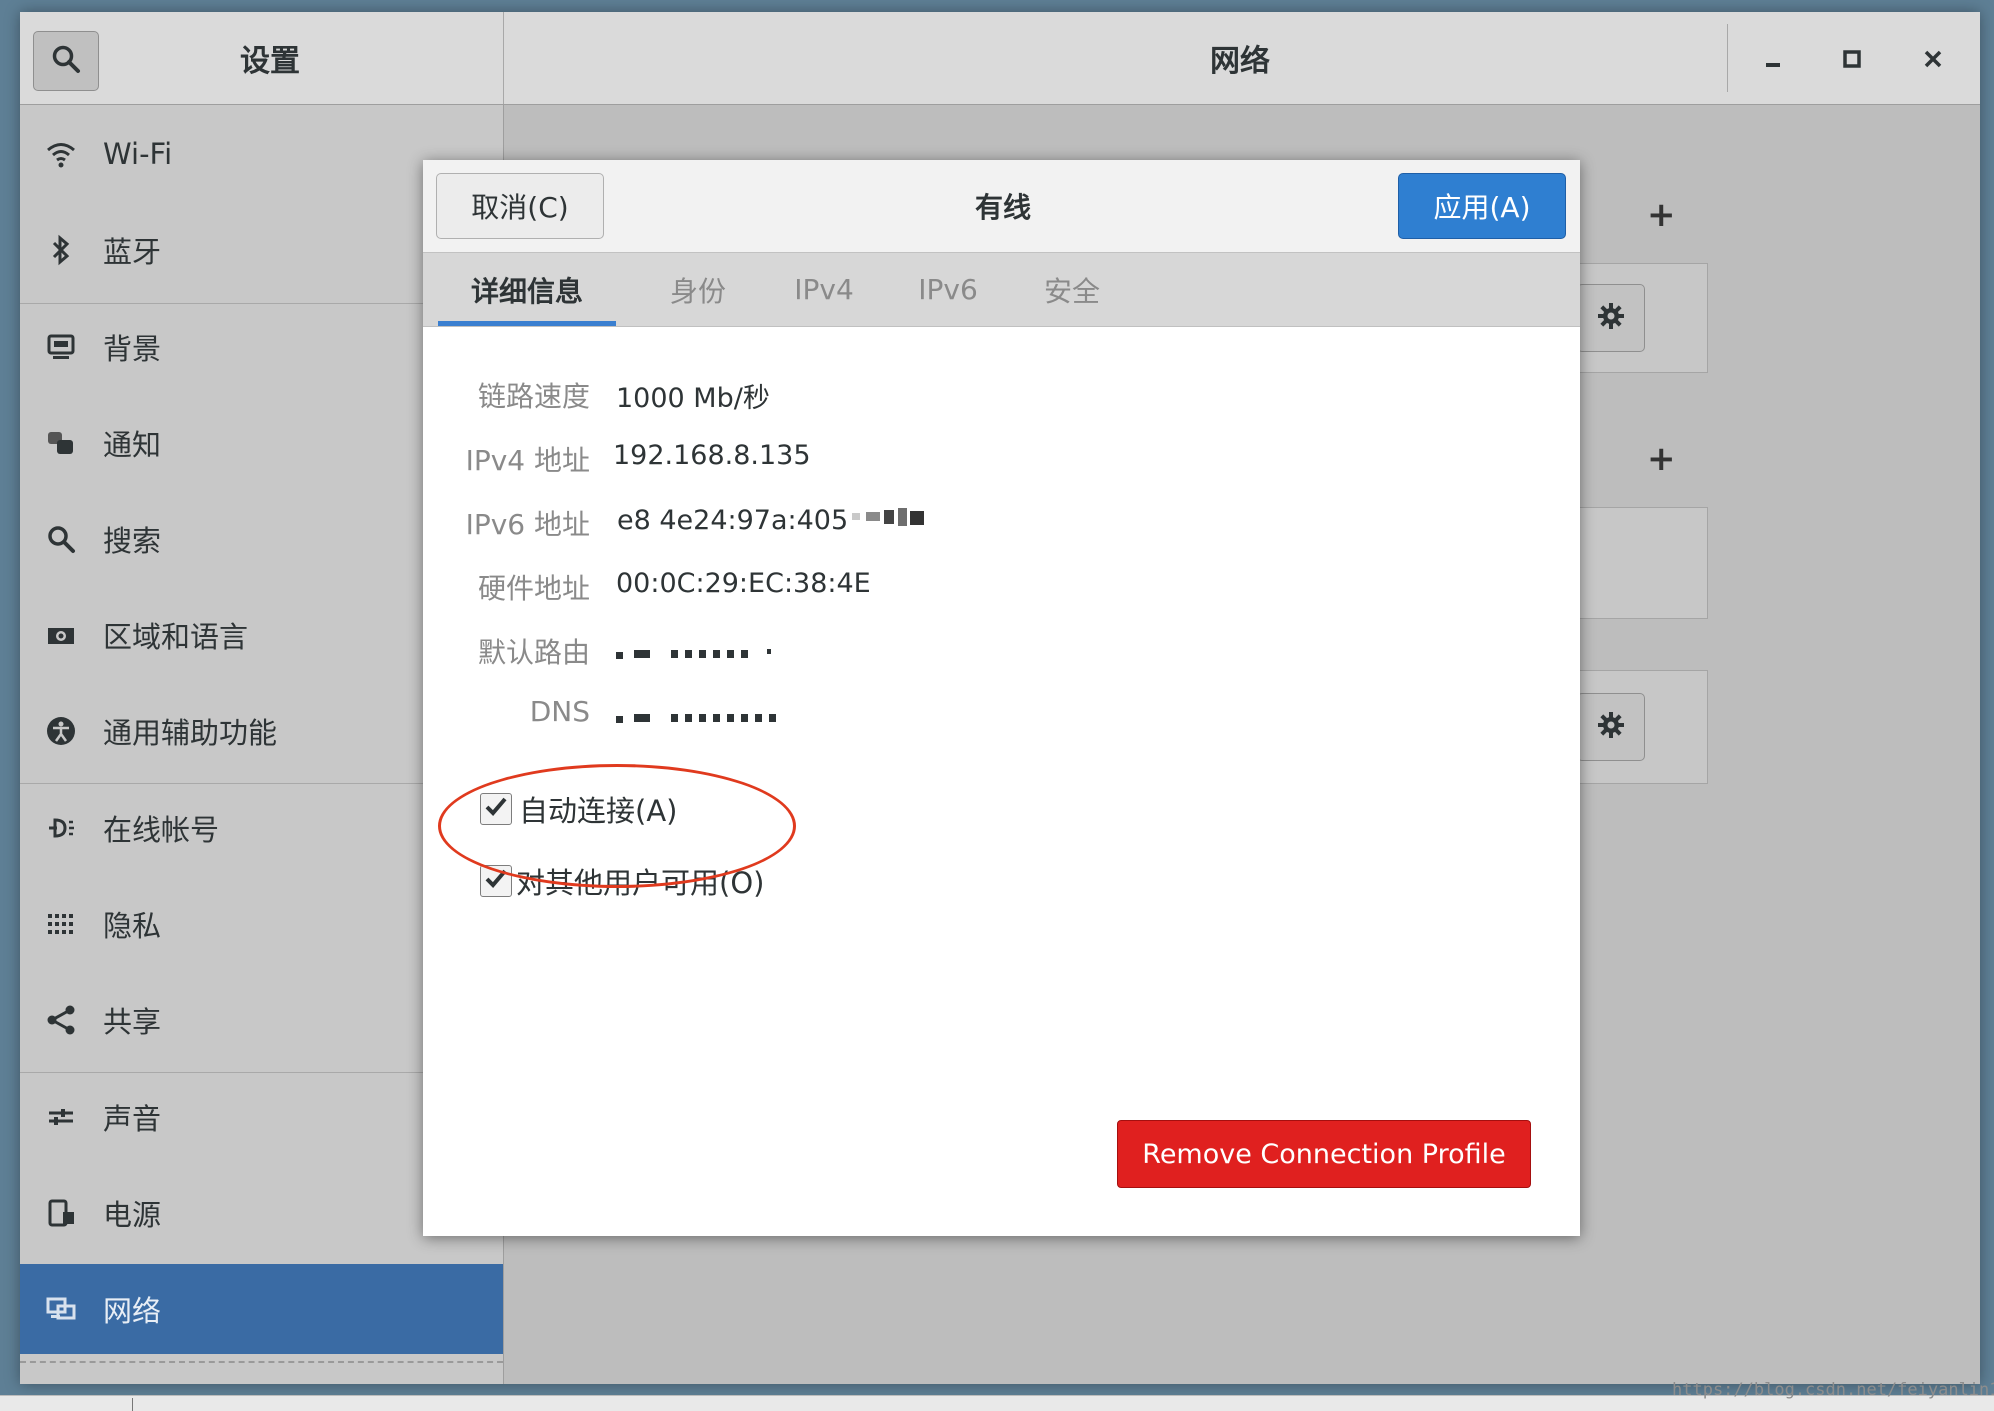  Describe the element at coordinates (533, 396) in the screenshot. I see `link-speed-label: 链路速度` at that location.